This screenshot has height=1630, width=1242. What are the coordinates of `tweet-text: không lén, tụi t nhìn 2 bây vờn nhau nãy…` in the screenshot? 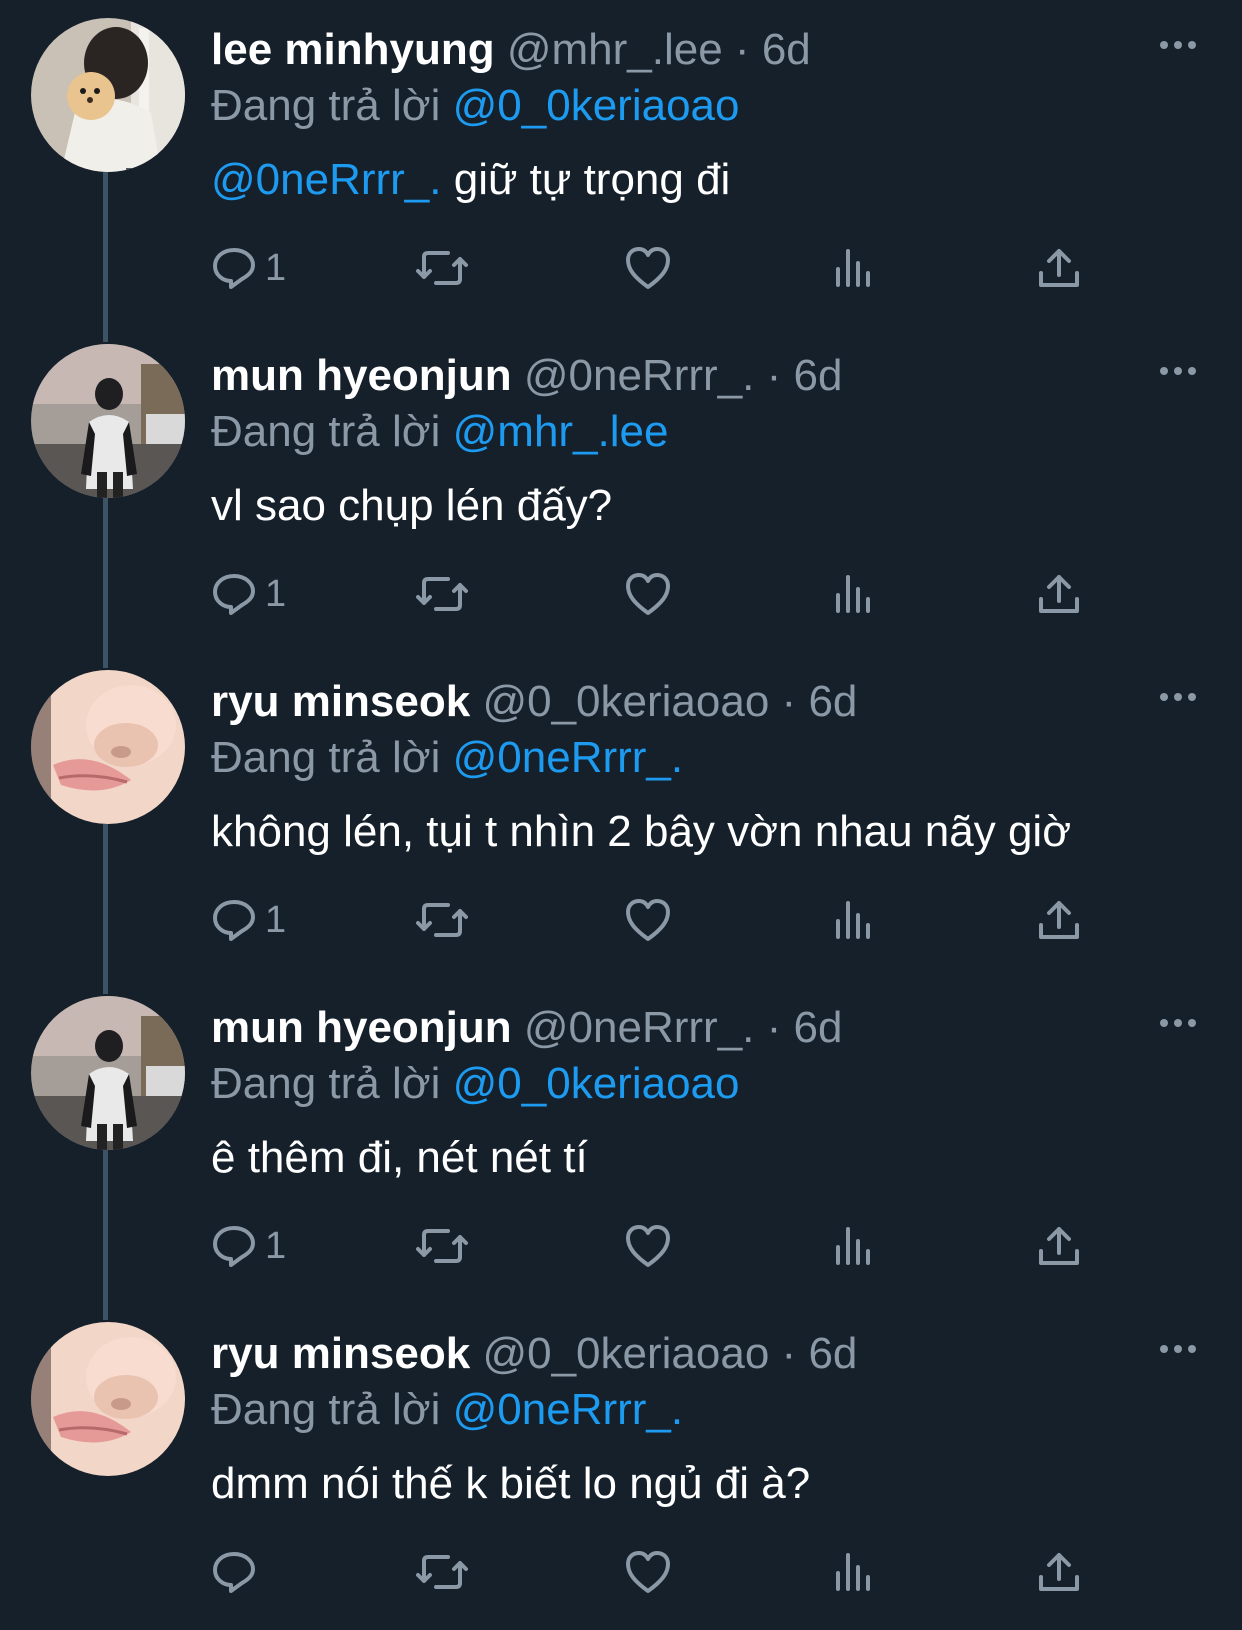 It's located at (641, 832).